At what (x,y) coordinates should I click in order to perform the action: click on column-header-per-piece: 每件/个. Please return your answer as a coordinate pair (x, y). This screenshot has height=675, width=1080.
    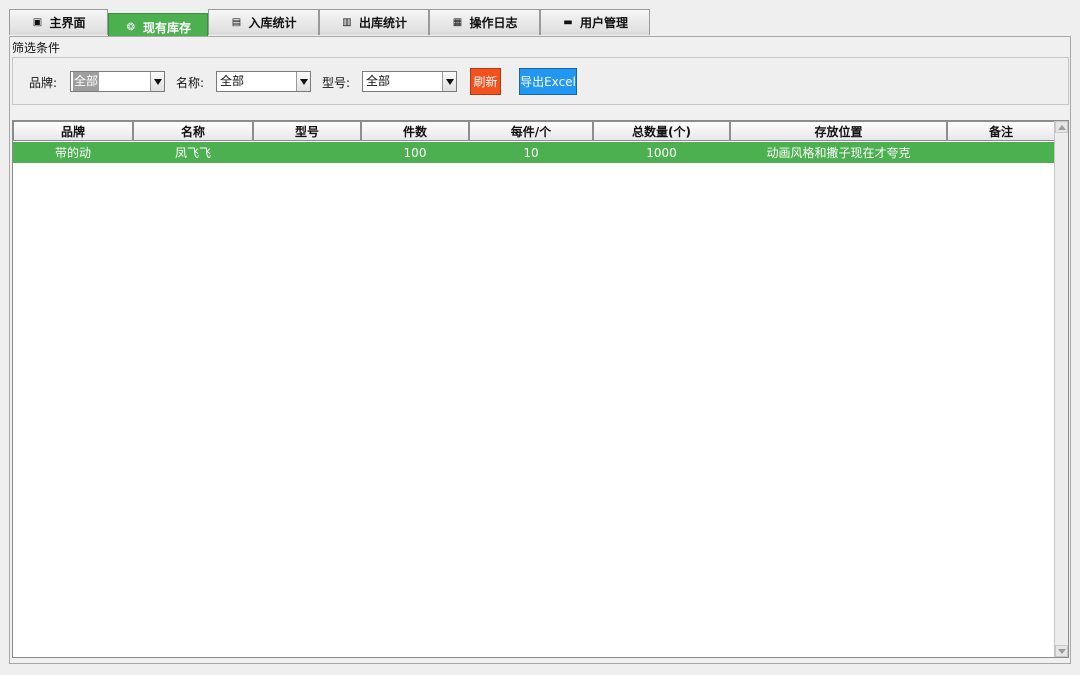
    Looking at the image, I should click on (531, 131).